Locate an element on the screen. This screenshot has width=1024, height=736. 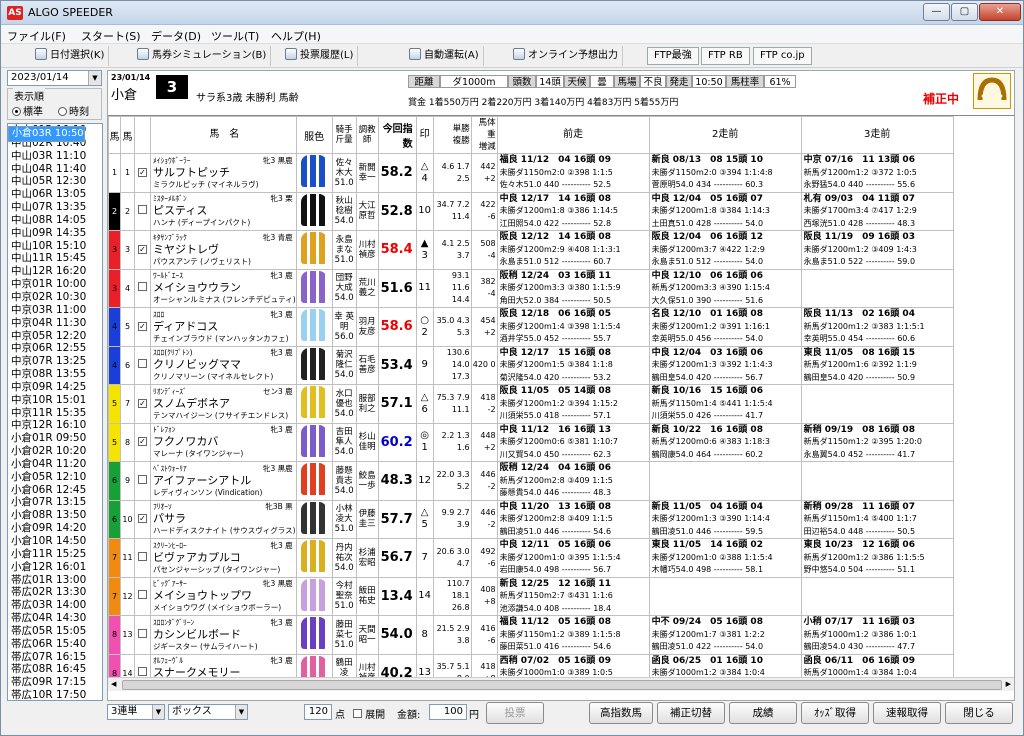
horse-name: スノムデボネア is located at coordinates (224, 403).